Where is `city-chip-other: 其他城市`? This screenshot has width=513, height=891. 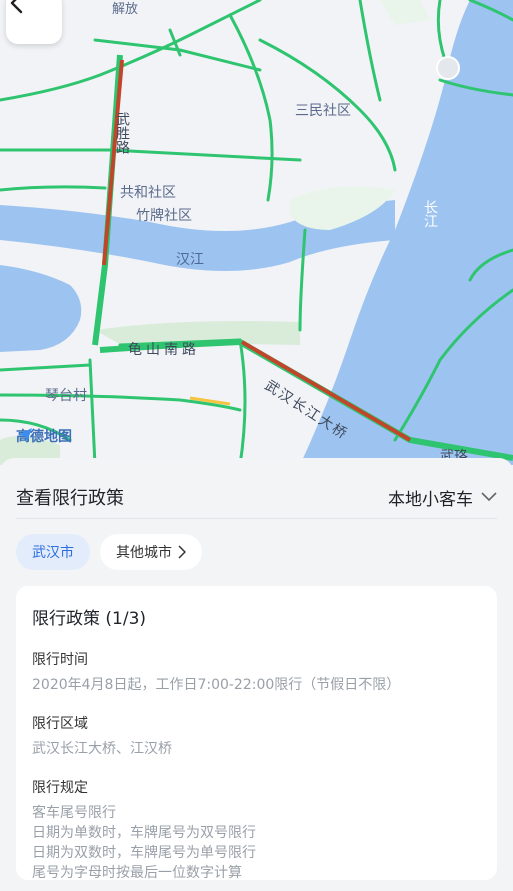 city-chip-other: 其他城市 is located at coordinates (151, 552).